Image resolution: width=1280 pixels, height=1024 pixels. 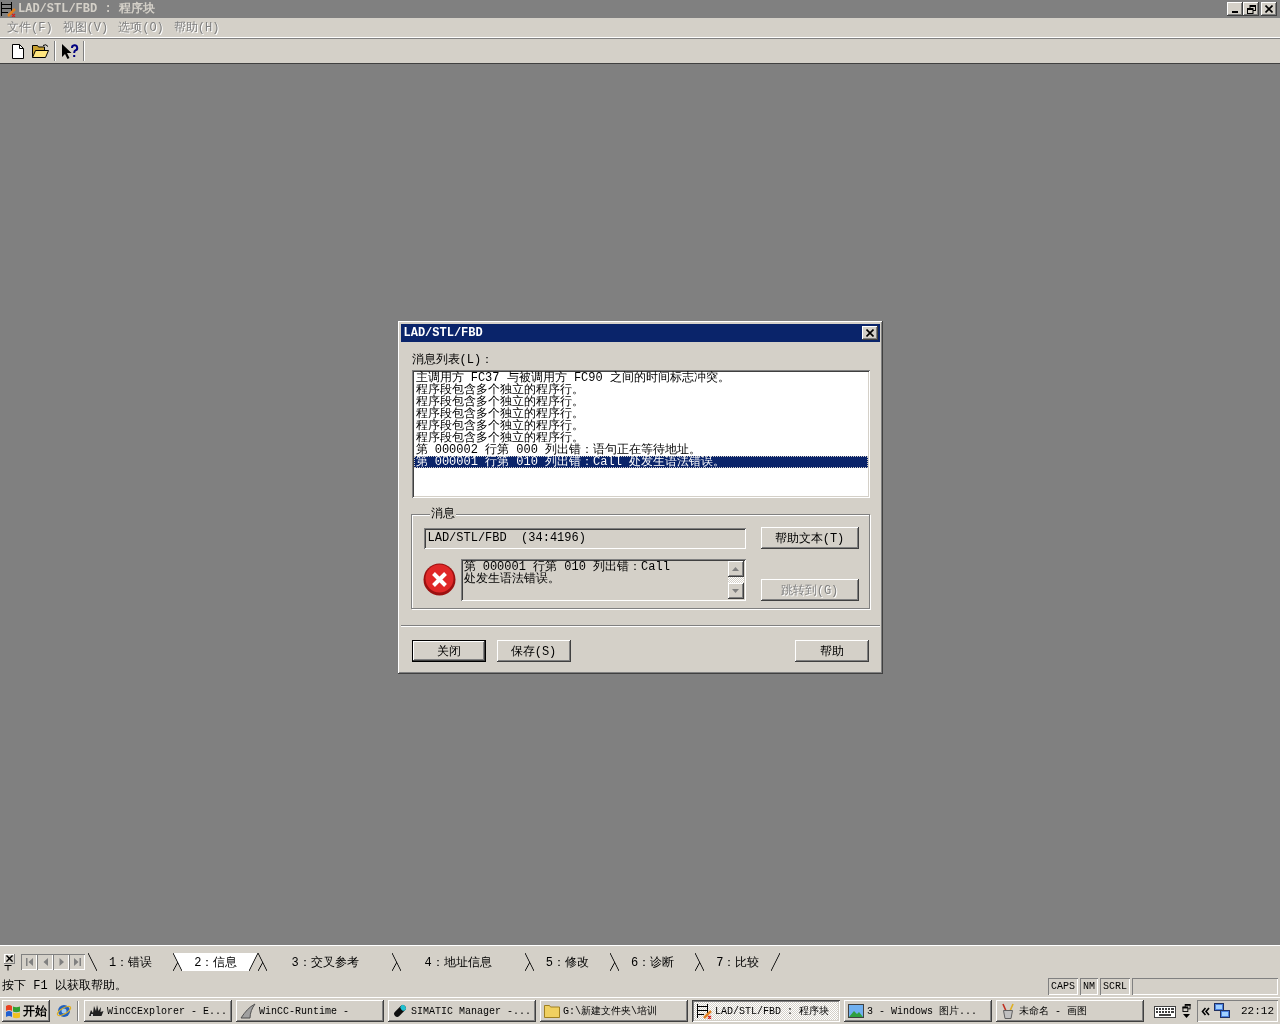 What do you see at coordinates (443, 333) in the screenshot?
I see `dialog-title: LAD/STL/FBD` at bounding box center [443, 333].